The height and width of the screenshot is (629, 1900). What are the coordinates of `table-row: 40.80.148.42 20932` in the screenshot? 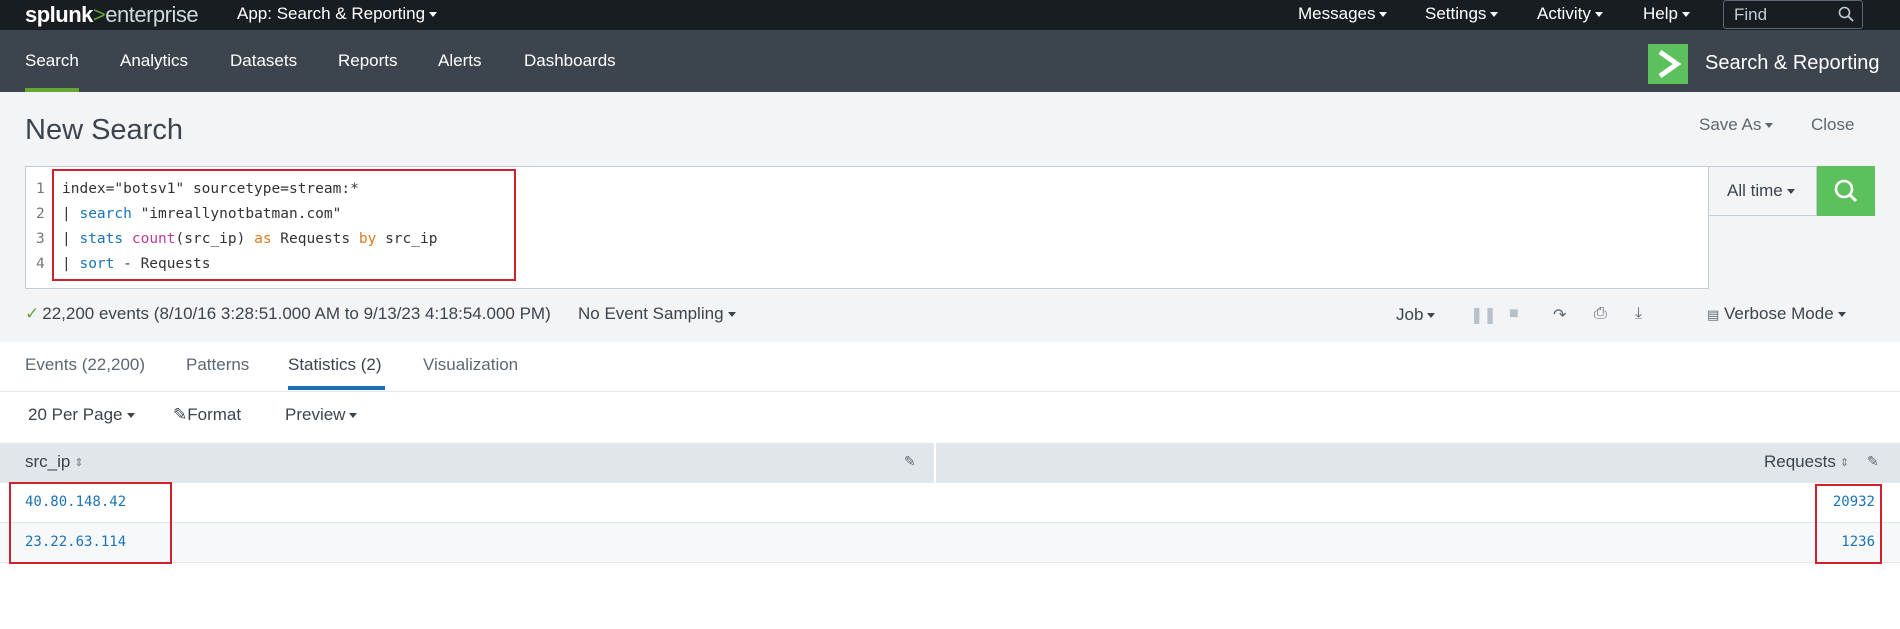 It's located at (950, 503).